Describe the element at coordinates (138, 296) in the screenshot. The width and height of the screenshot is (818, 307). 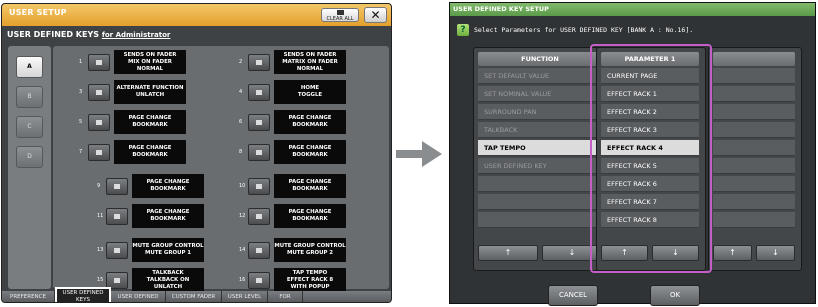
I see `tab-user-defined-knobs: USER DEFINED KNOBS` at that location.